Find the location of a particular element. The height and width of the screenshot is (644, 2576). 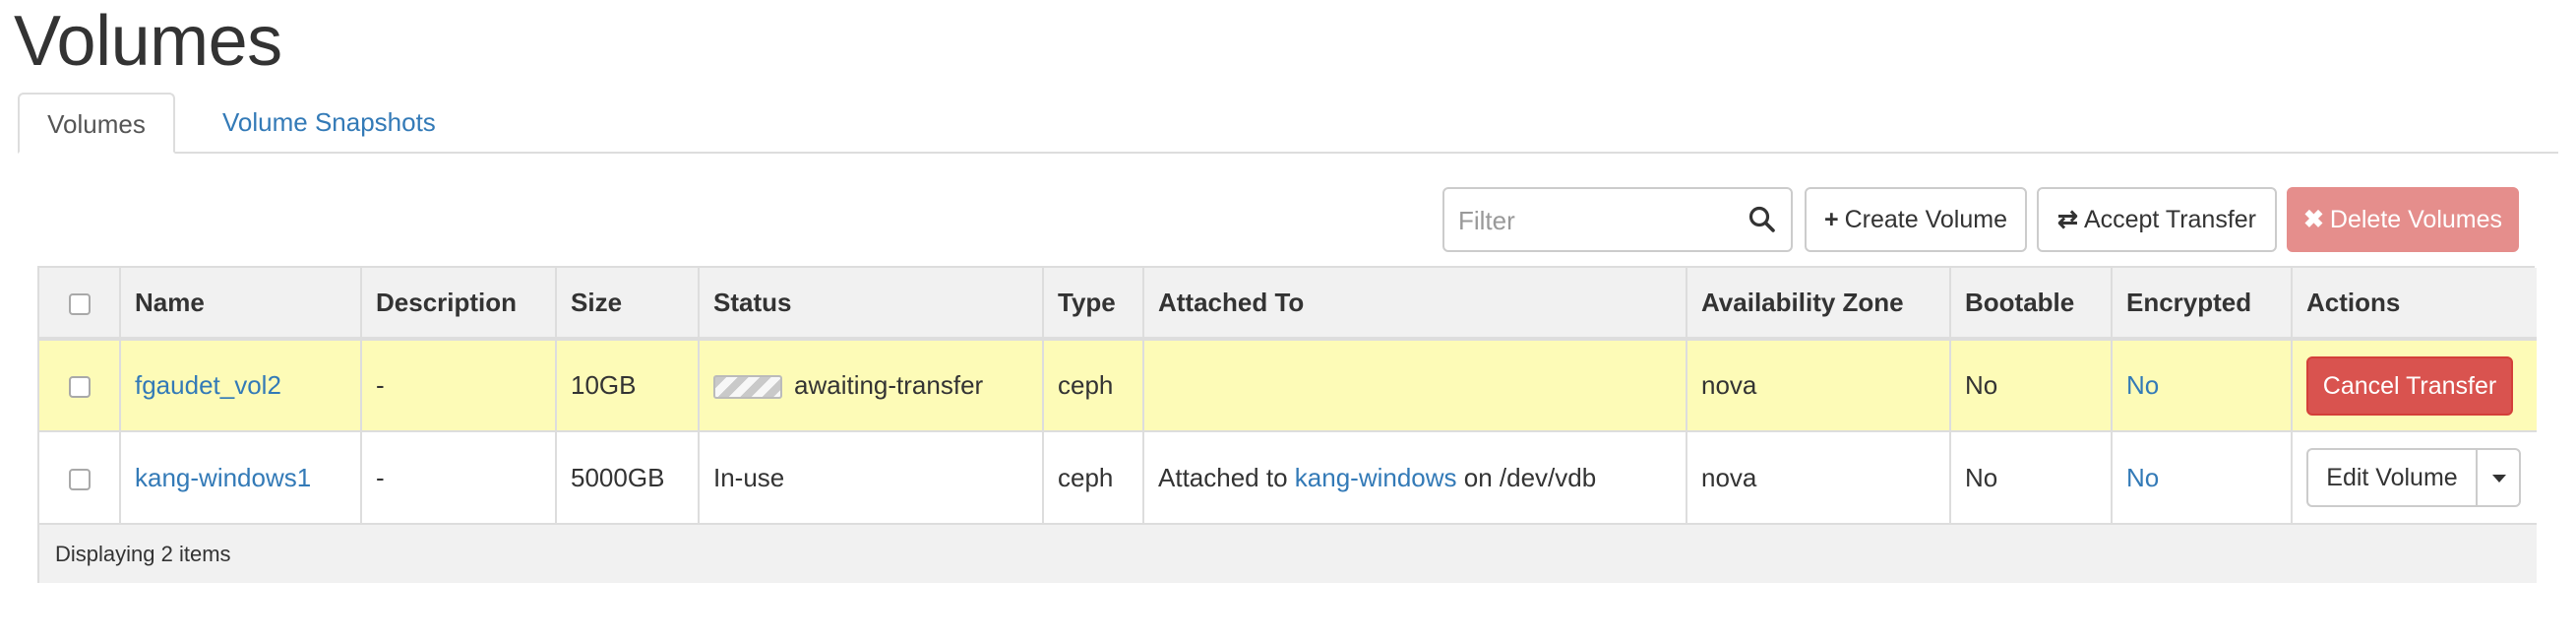

tab-volume-snapshots: Volume Snapshots is located at coordinates (329, 122).